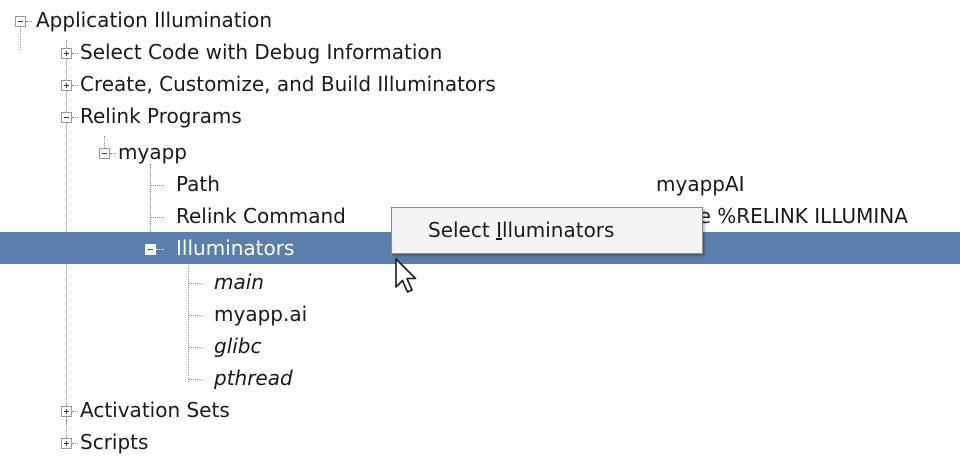 This screenshot has height=458, width=960. I want to click on tree-label-myapp-ai: myapp.ai, so click(261, 314).